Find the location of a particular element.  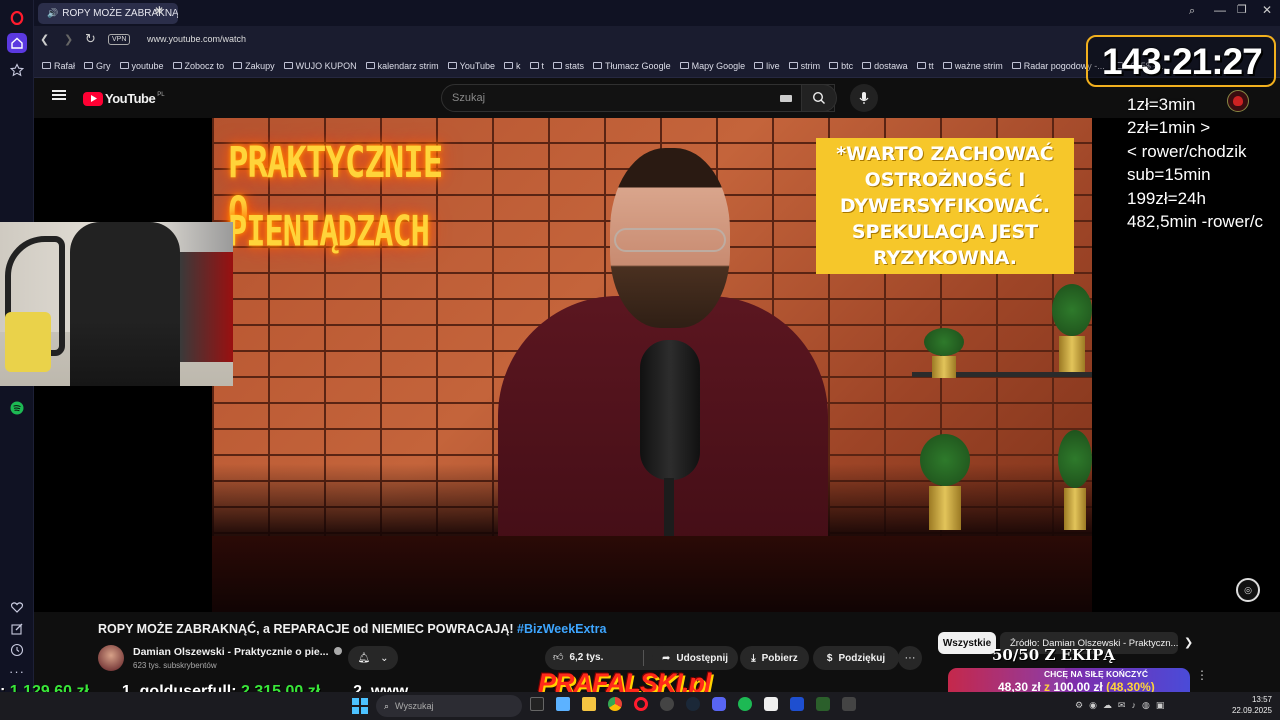

widgets-icon is located at coordinates (563, 704).